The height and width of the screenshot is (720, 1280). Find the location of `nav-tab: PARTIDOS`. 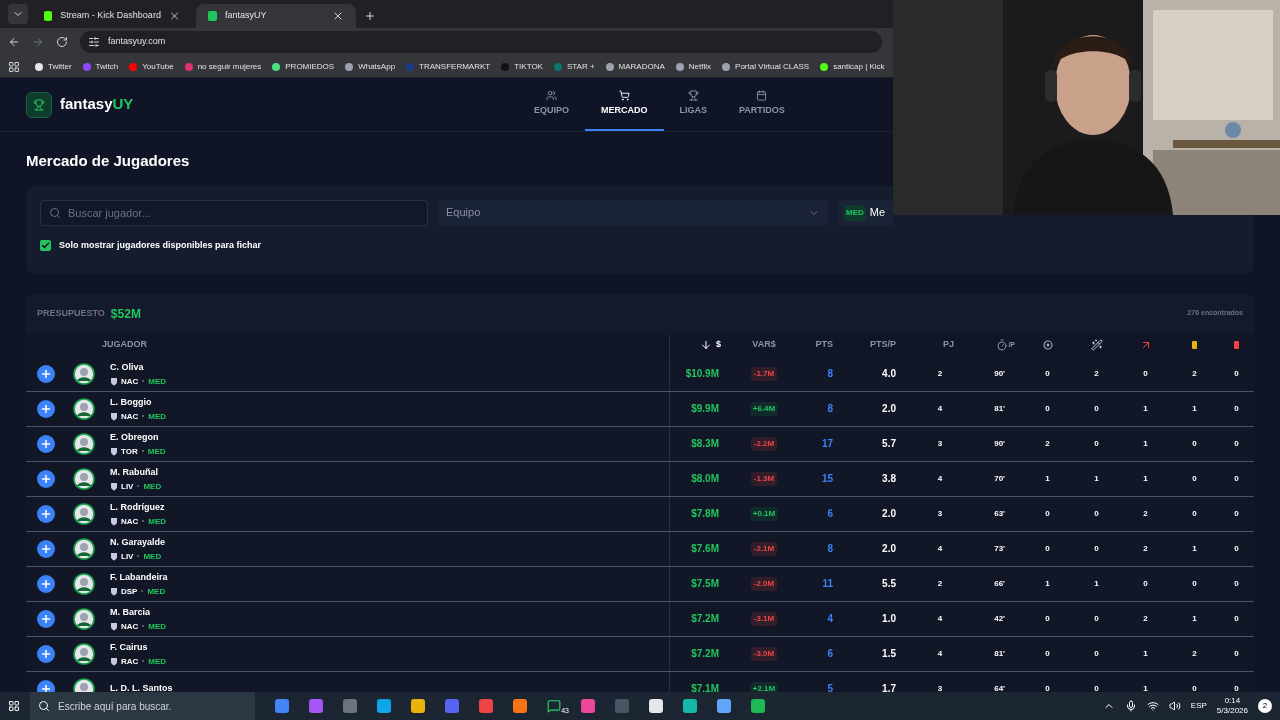

nav-tab: PARTIDOS is located at coordinates (762, 104).